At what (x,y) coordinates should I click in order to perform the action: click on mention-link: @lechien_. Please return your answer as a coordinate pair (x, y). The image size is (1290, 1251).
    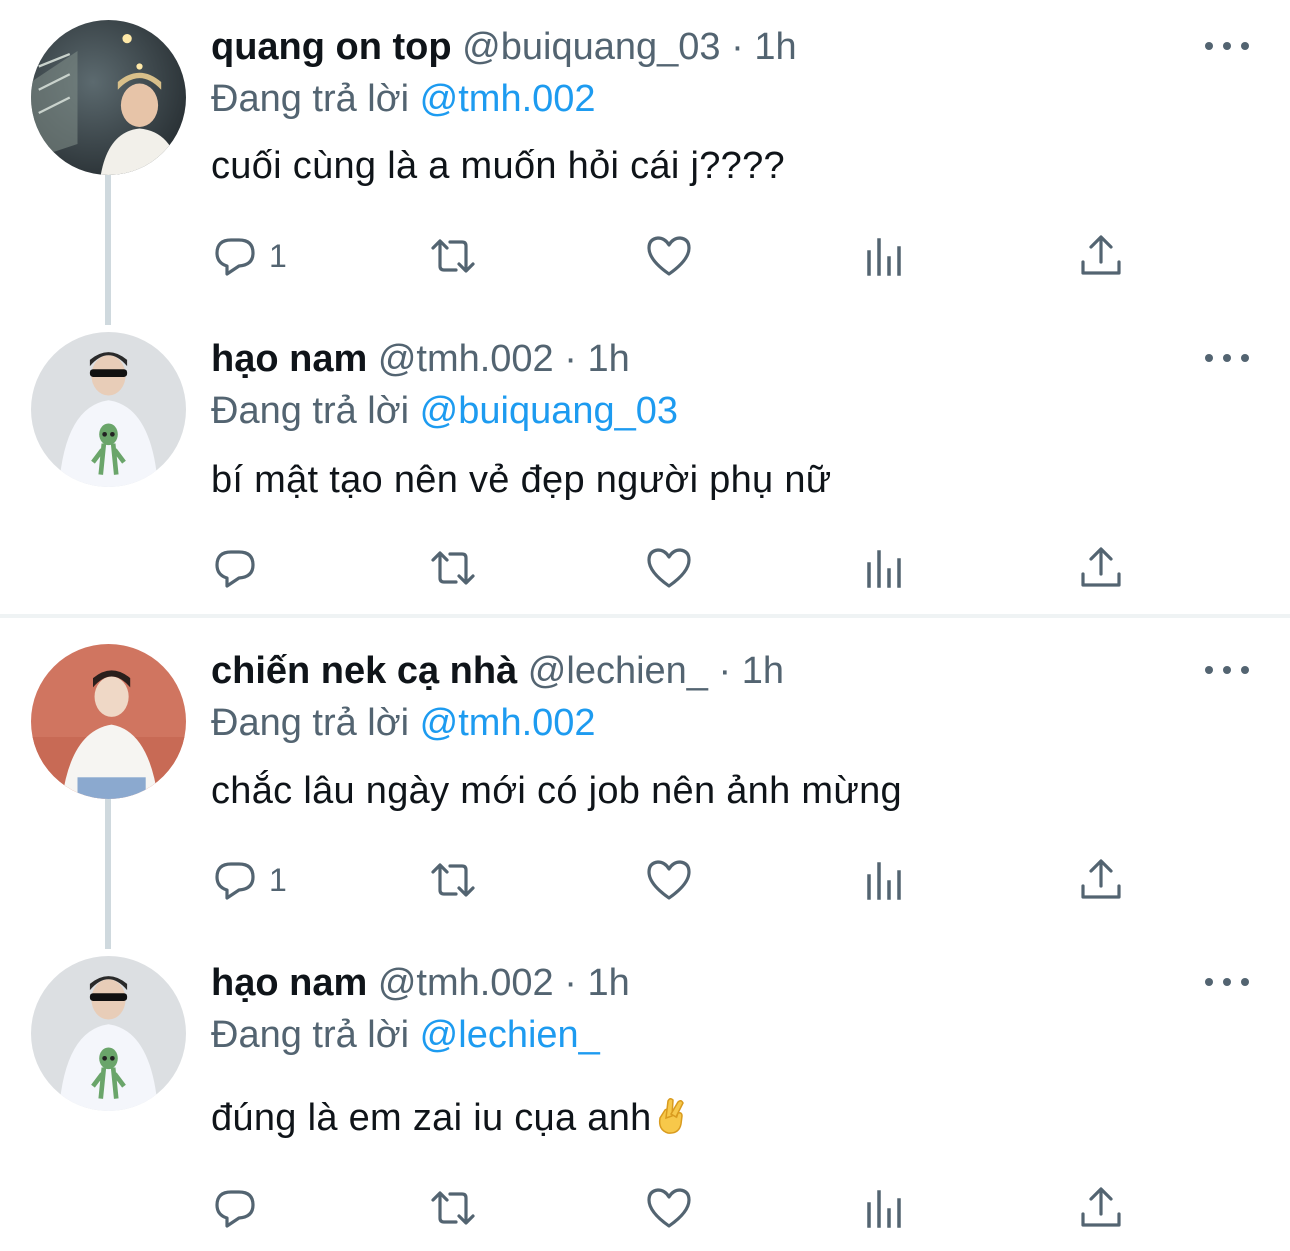
    Looking at the image, I should click on (510, 1035).